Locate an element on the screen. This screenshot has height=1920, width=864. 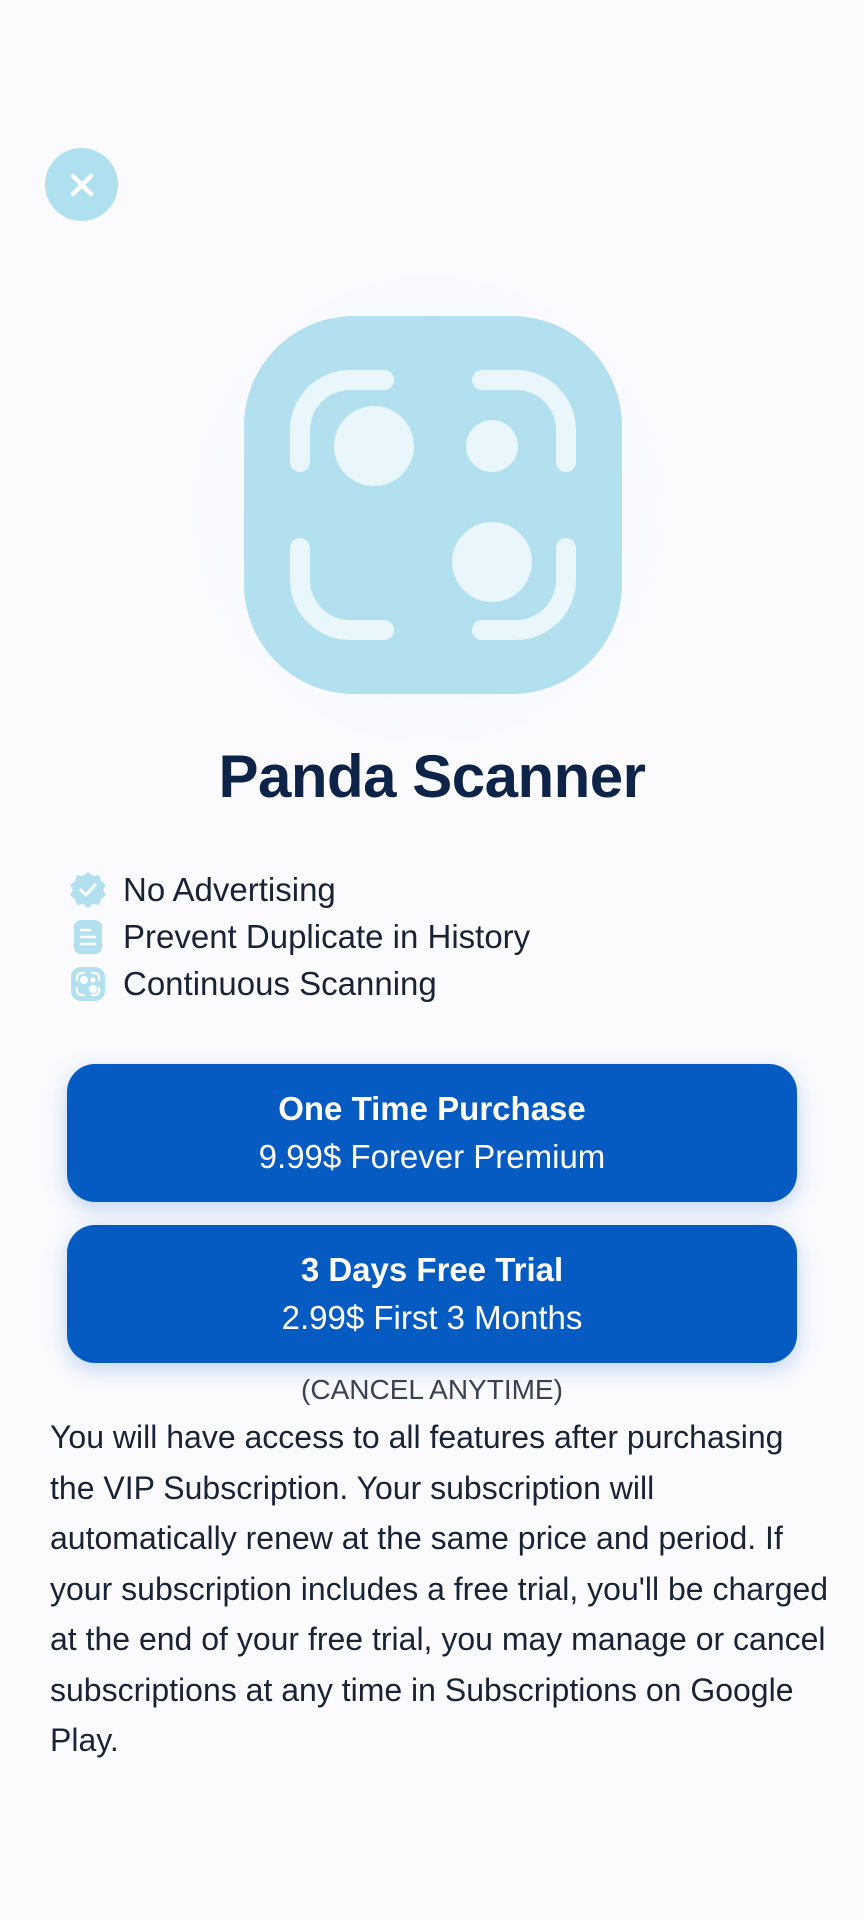
close-icon is located at coordinates (81, 184).